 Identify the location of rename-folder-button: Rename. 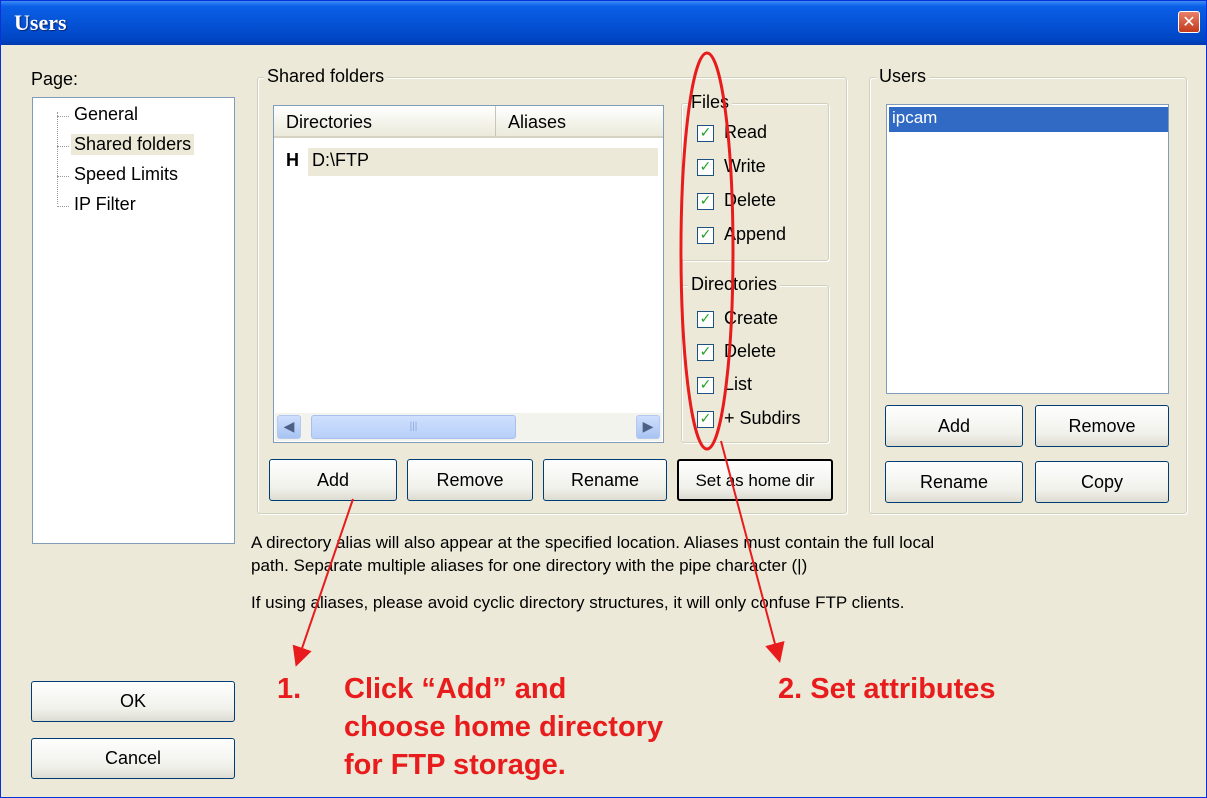
(605, 480).